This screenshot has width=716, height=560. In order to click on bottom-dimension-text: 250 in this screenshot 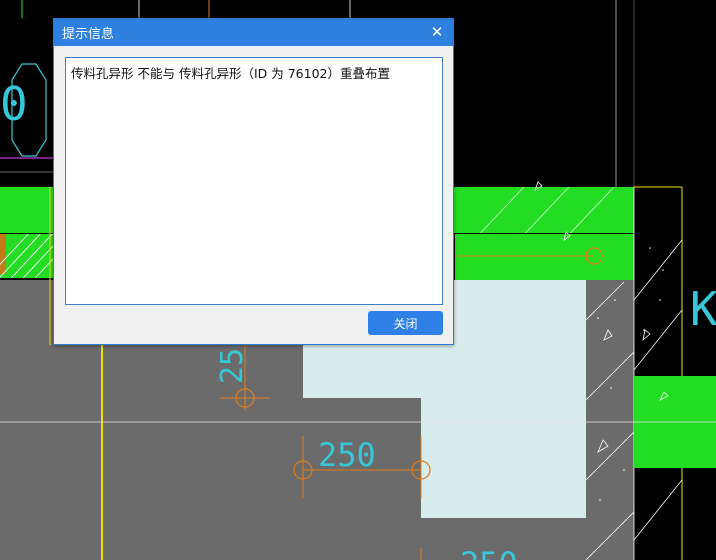, I will do `click(489, 552)`.